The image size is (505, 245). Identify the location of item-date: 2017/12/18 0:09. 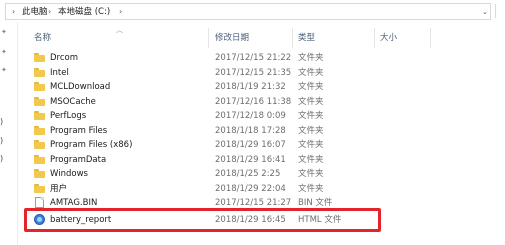
(250, 116).